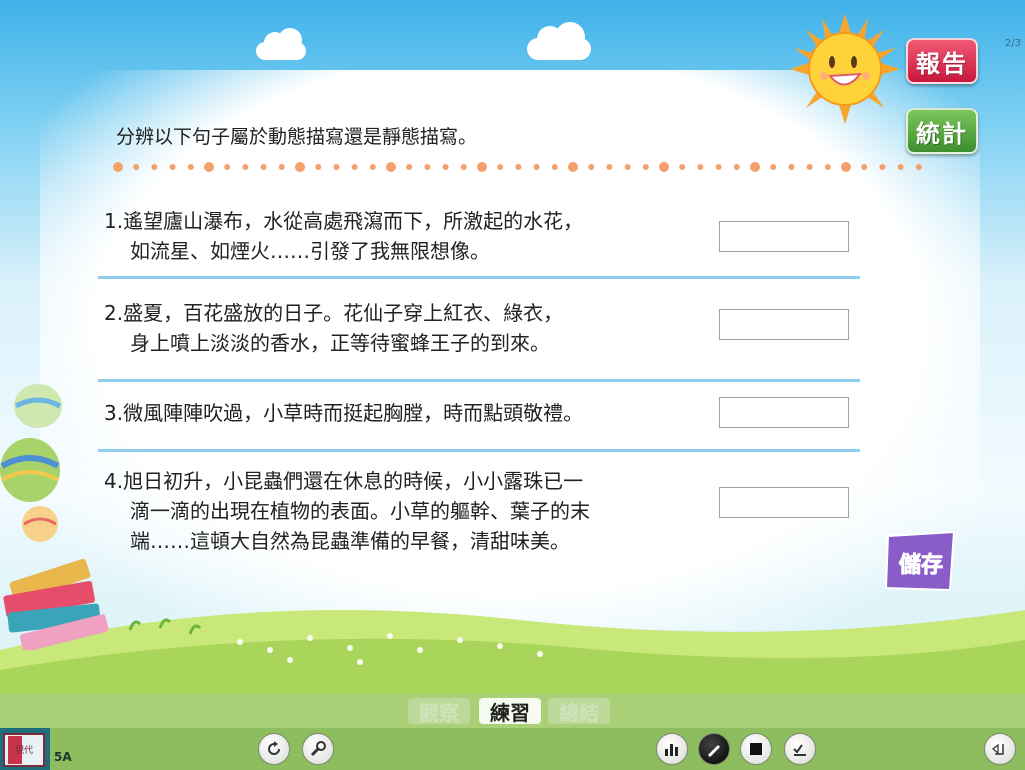 The height and width of the screenshot is (770, 1025). I want to click on tab-observe: 觀察, so click(439, 711).